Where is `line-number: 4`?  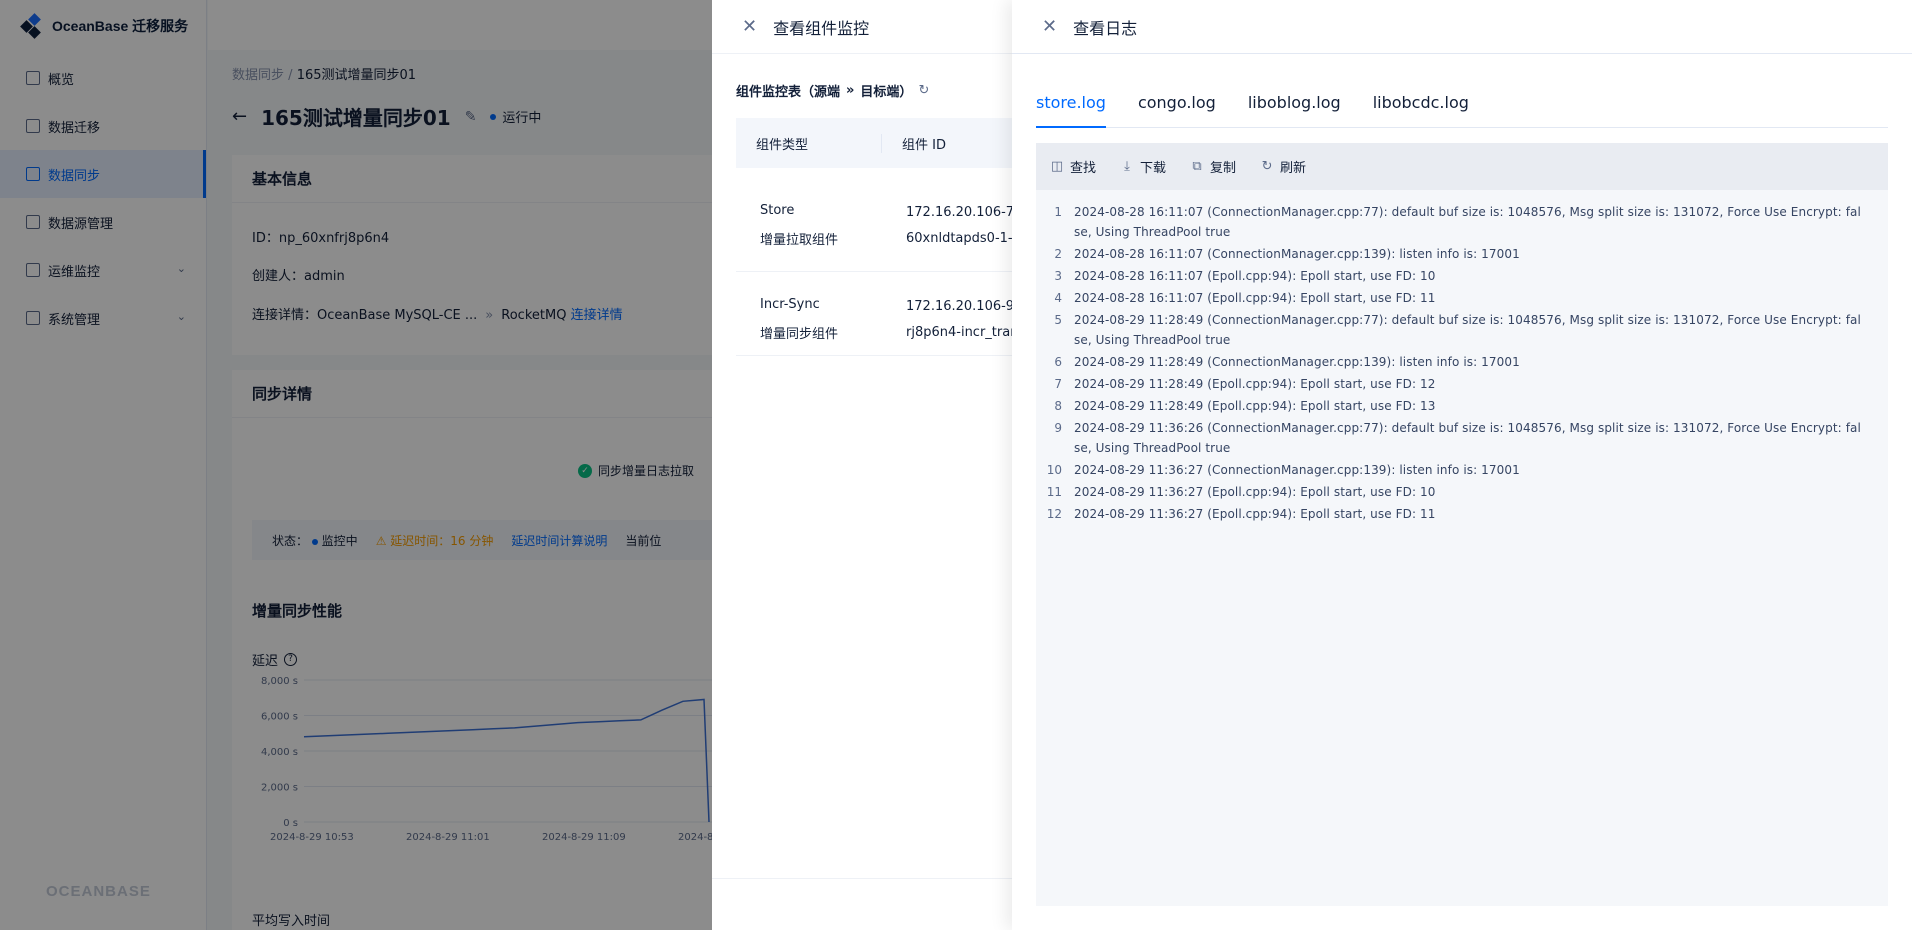 line-number: 4 is located at coordinates (1058, 298).